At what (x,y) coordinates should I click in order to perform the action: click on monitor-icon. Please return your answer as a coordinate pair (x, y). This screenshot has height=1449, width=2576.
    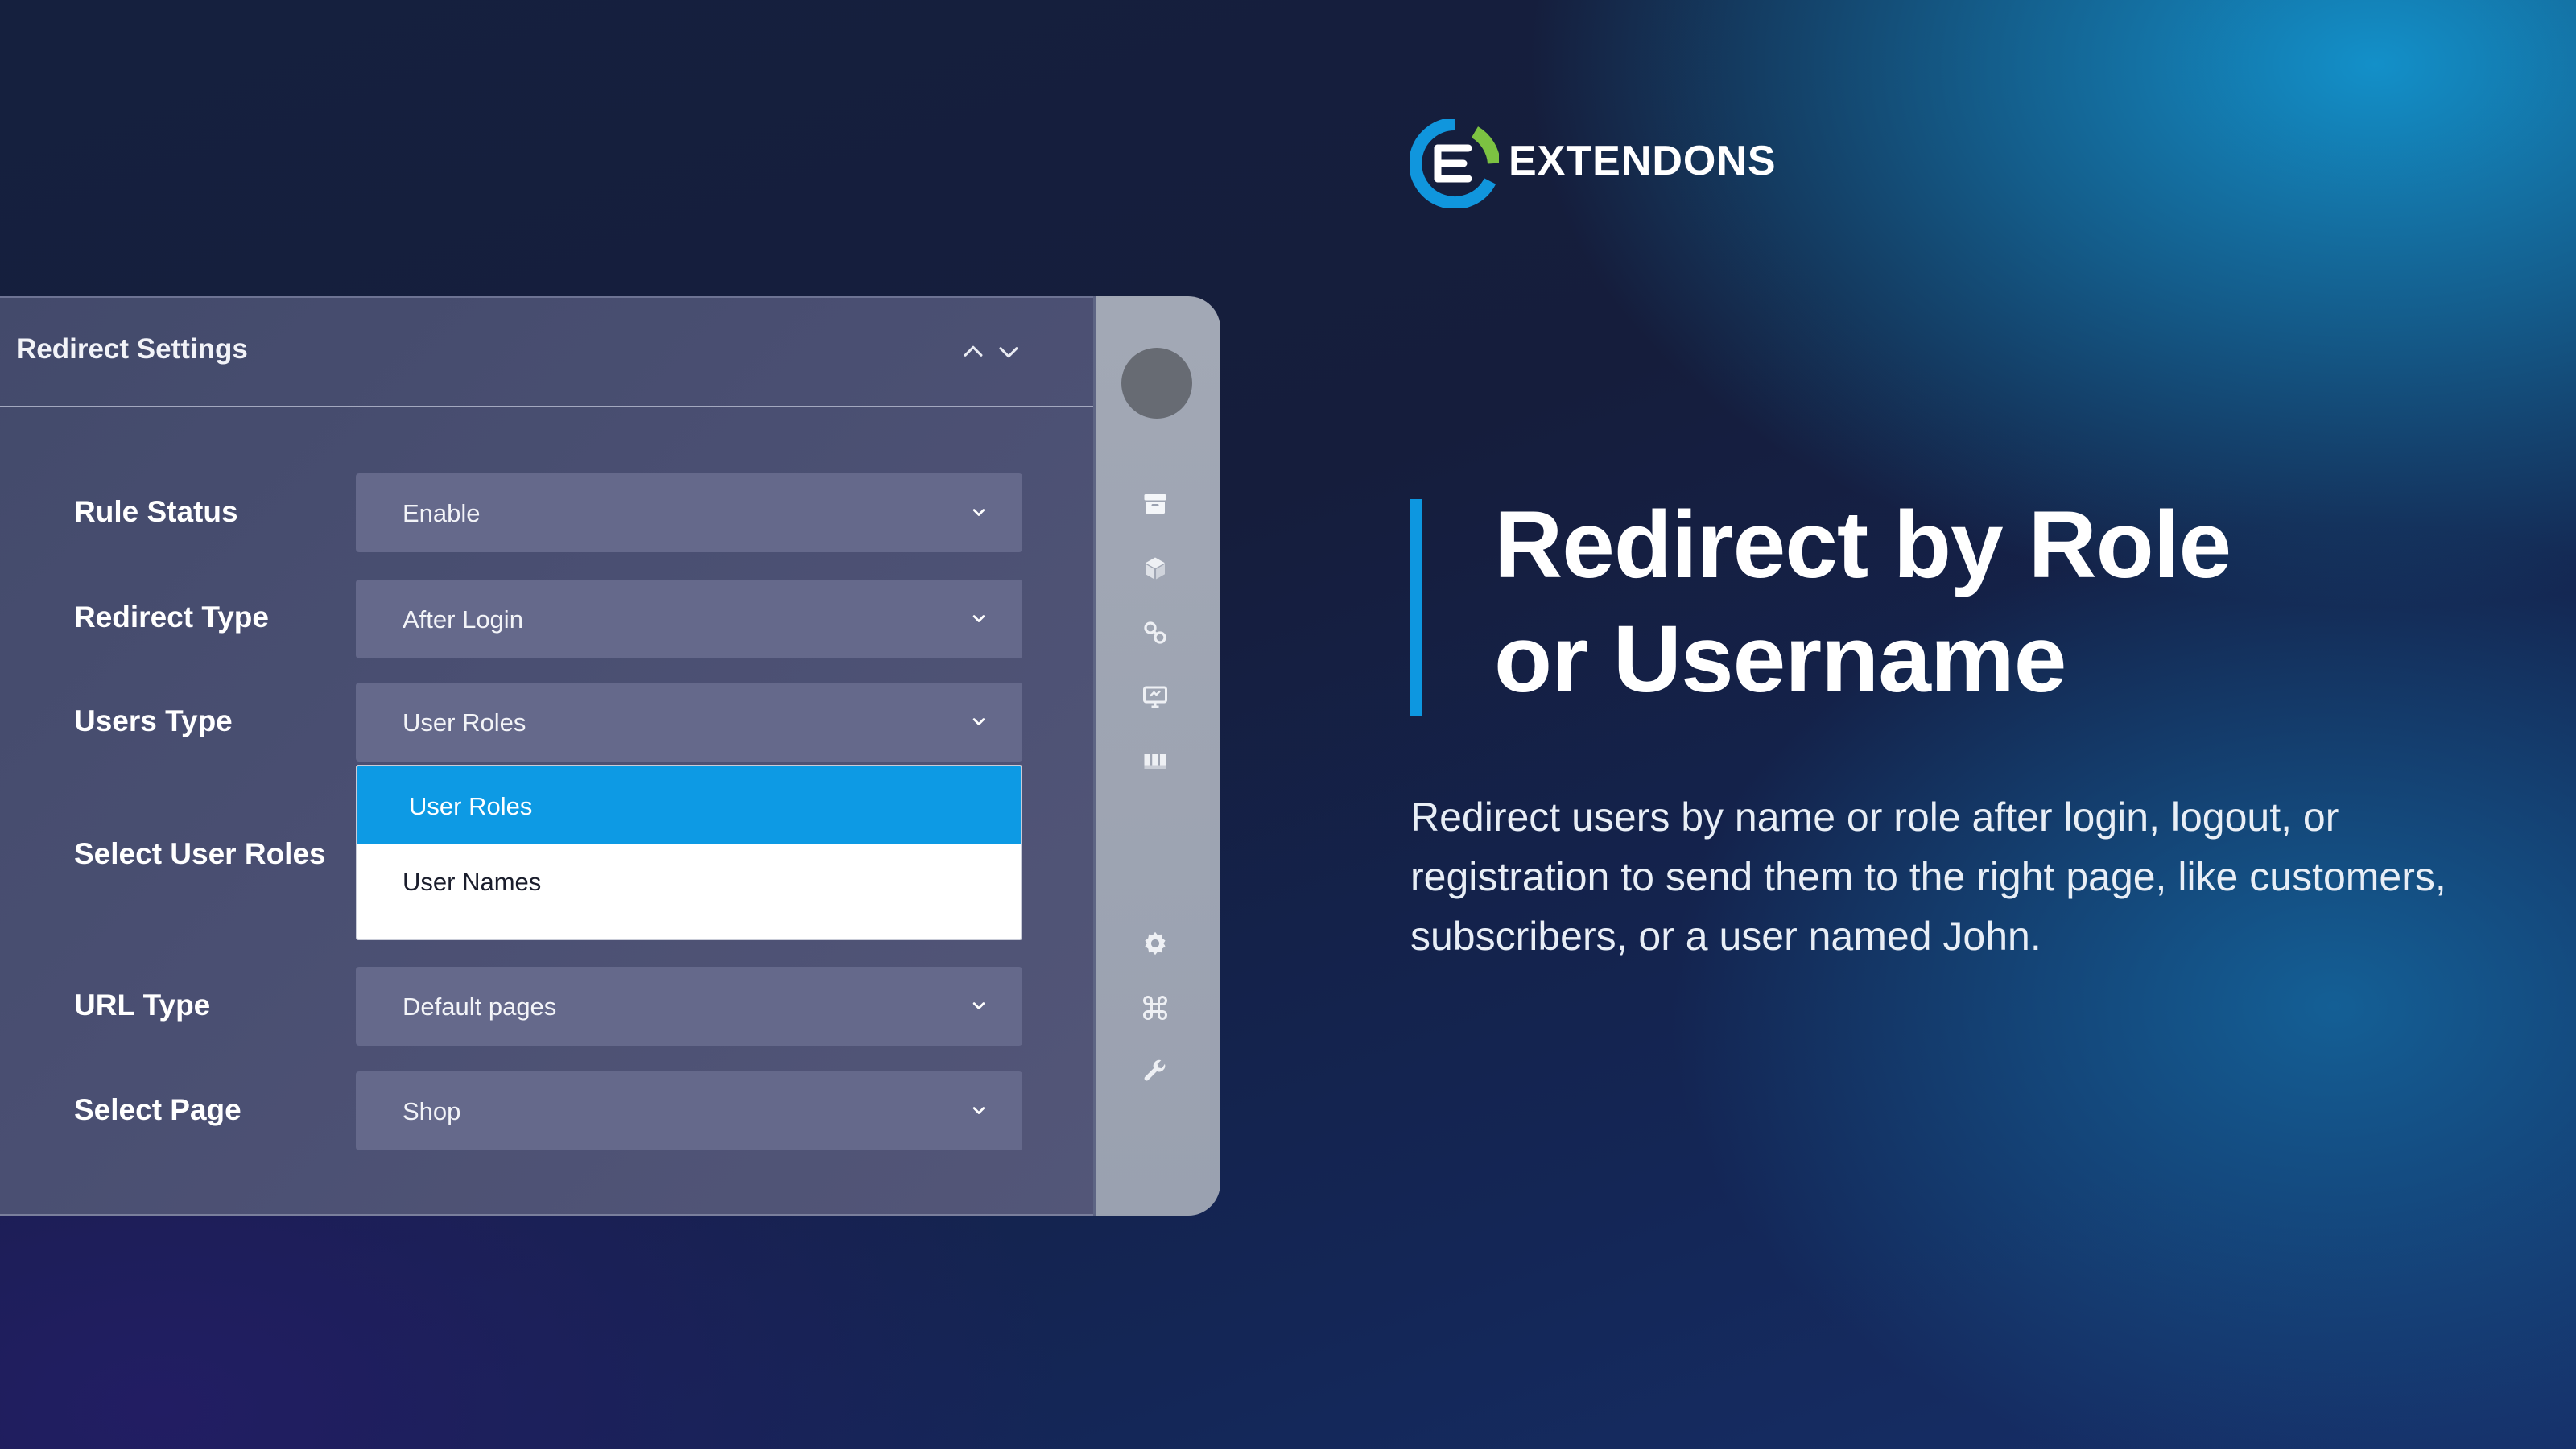
    Looking at the image, I should click on (1155, 697).